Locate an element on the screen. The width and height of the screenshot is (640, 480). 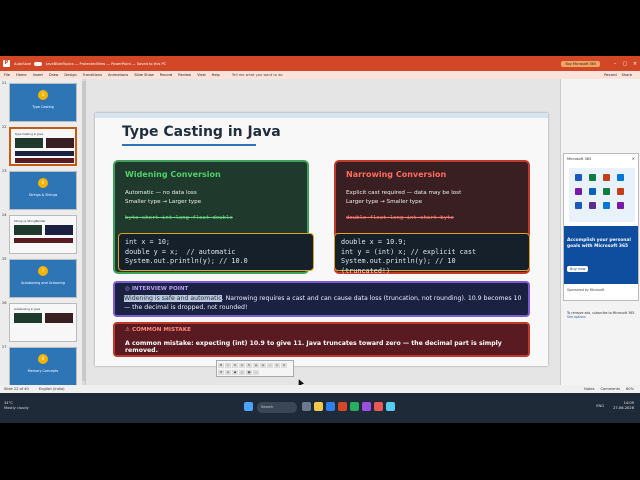
thumbnail-row: 23 6 Strings & Strings is located at coordinates (42, 190).